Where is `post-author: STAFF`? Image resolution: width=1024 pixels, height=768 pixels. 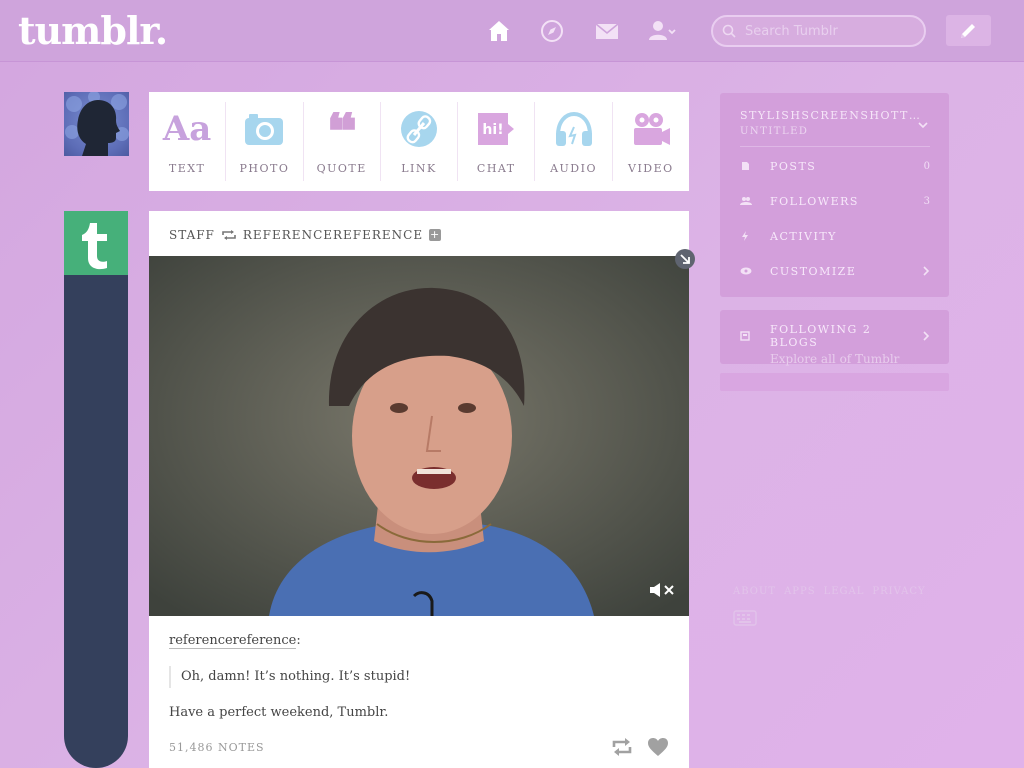
post-author: STAFF is located at coordinates (192, 235).